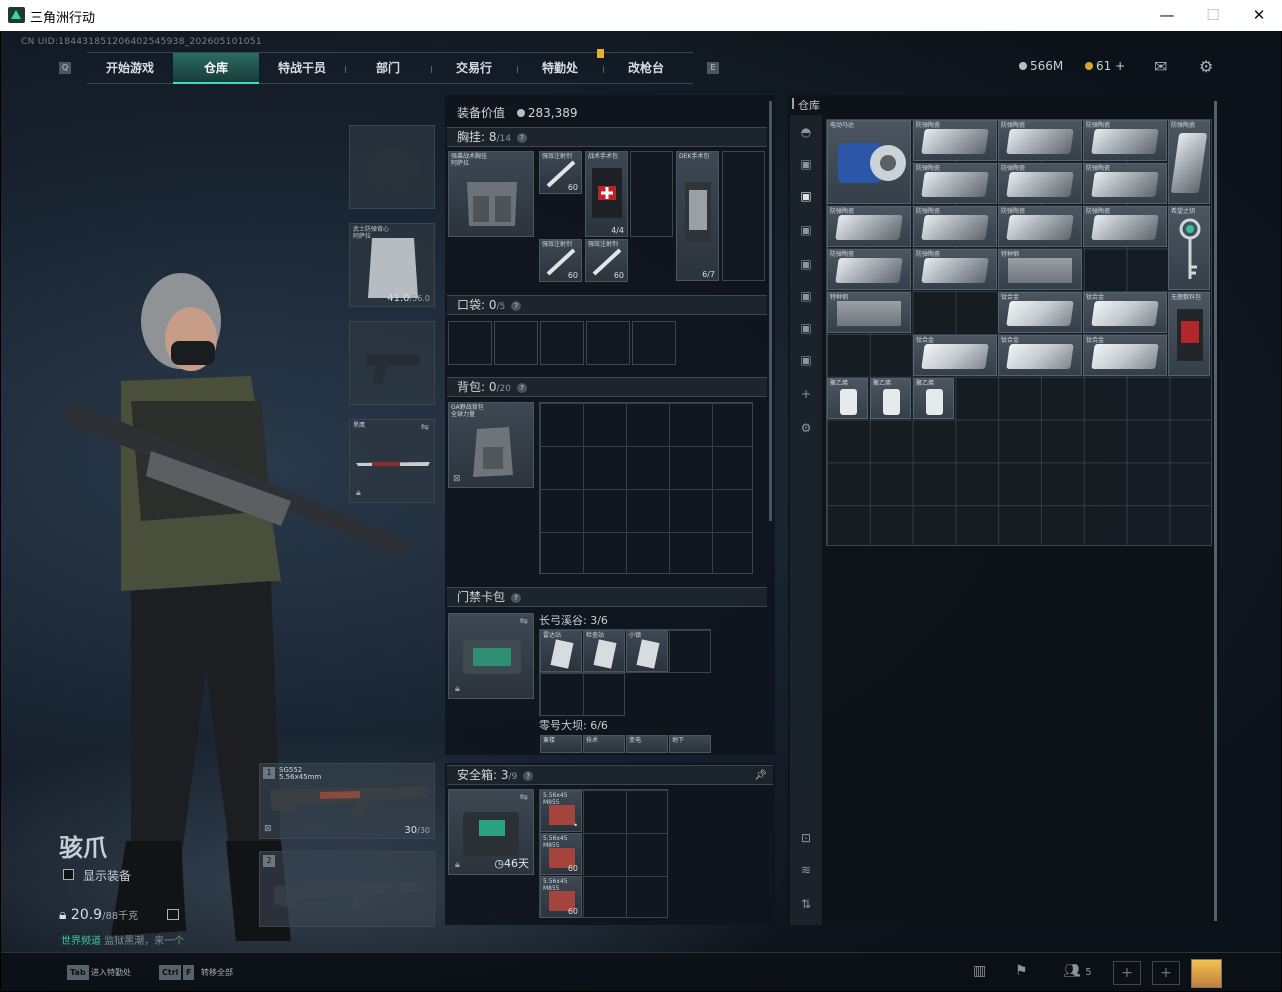  I want to click on ammo-item: 5.56x45 M855 •, so click(561, 811).